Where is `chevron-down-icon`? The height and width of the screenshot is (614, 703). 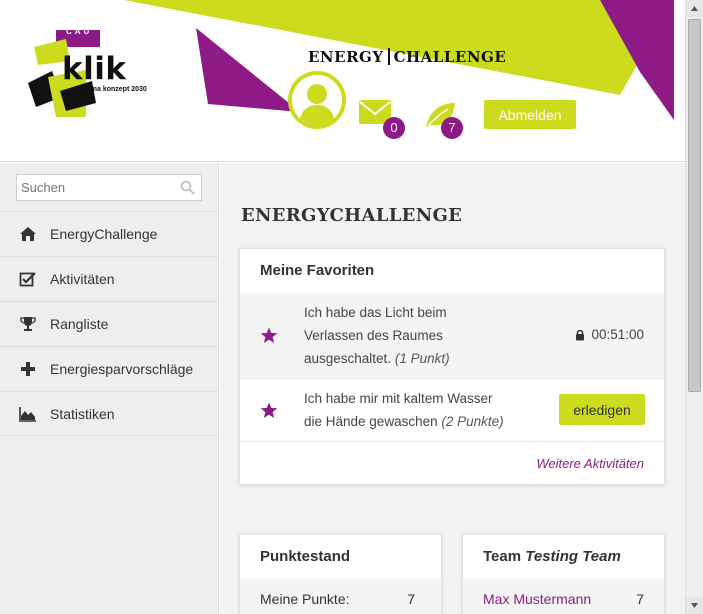 chevron-down-icon is located at coordinates (694, 605).